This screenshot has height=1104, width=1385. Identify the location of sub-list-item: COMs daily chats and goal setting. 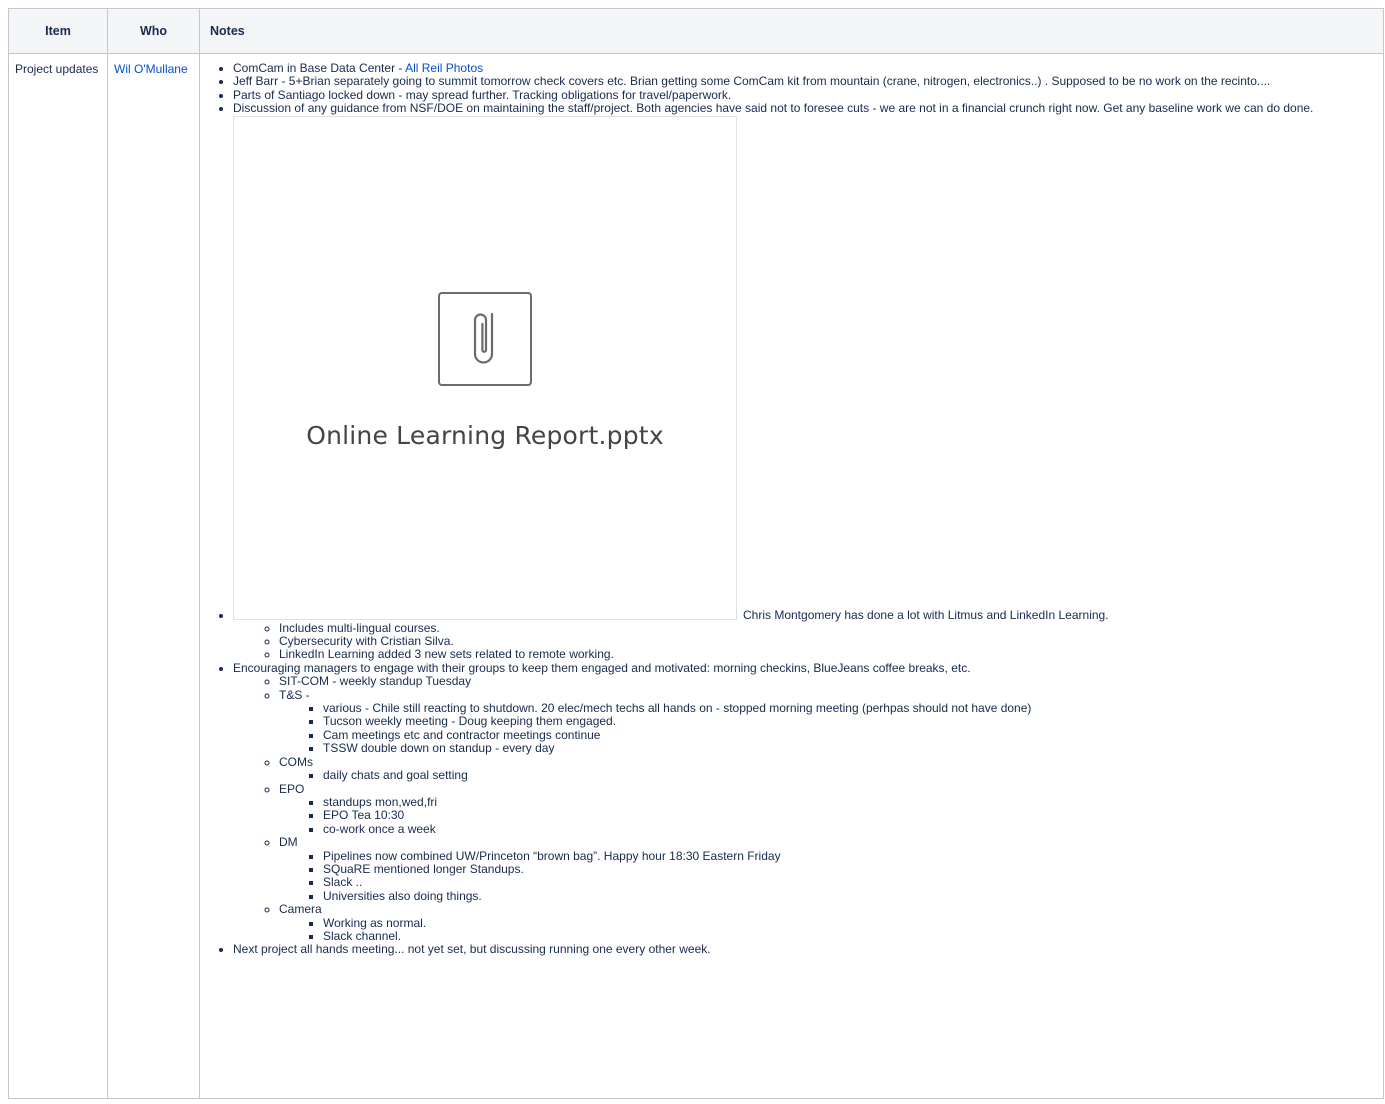
(828, 768).